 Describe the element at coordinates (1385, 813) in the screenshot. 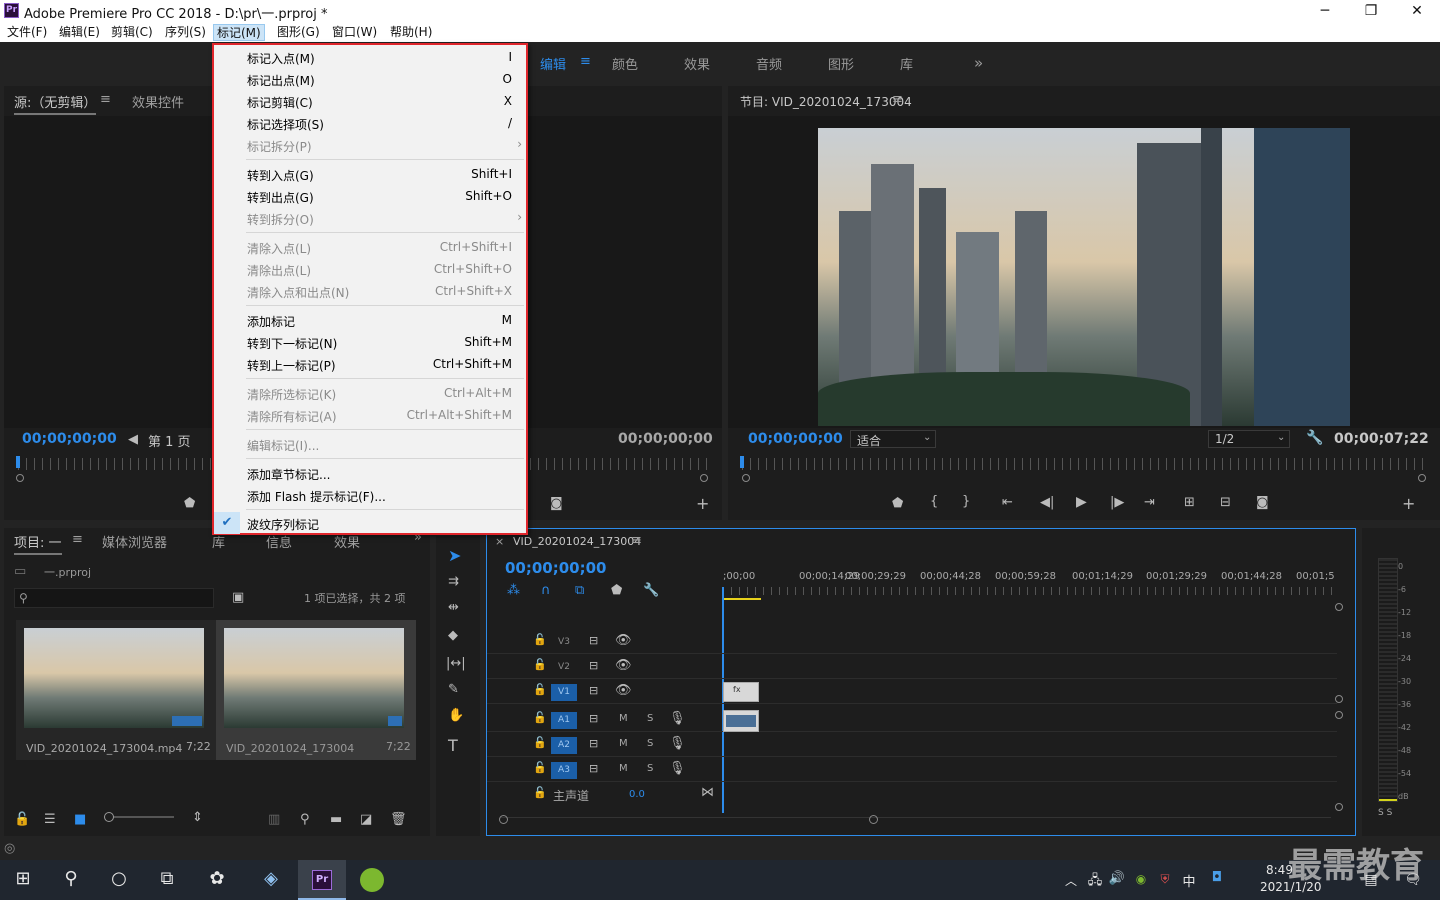

I see `meter-solo-buttons: S S` at that location.